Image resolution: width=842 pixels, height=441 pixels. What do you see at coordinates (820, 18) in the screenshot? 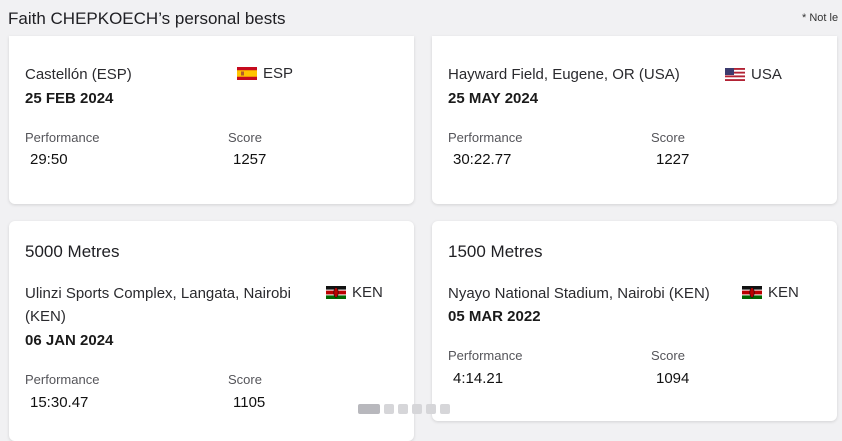
I see `footnote: * Not le` at bounding box center [820, 18].